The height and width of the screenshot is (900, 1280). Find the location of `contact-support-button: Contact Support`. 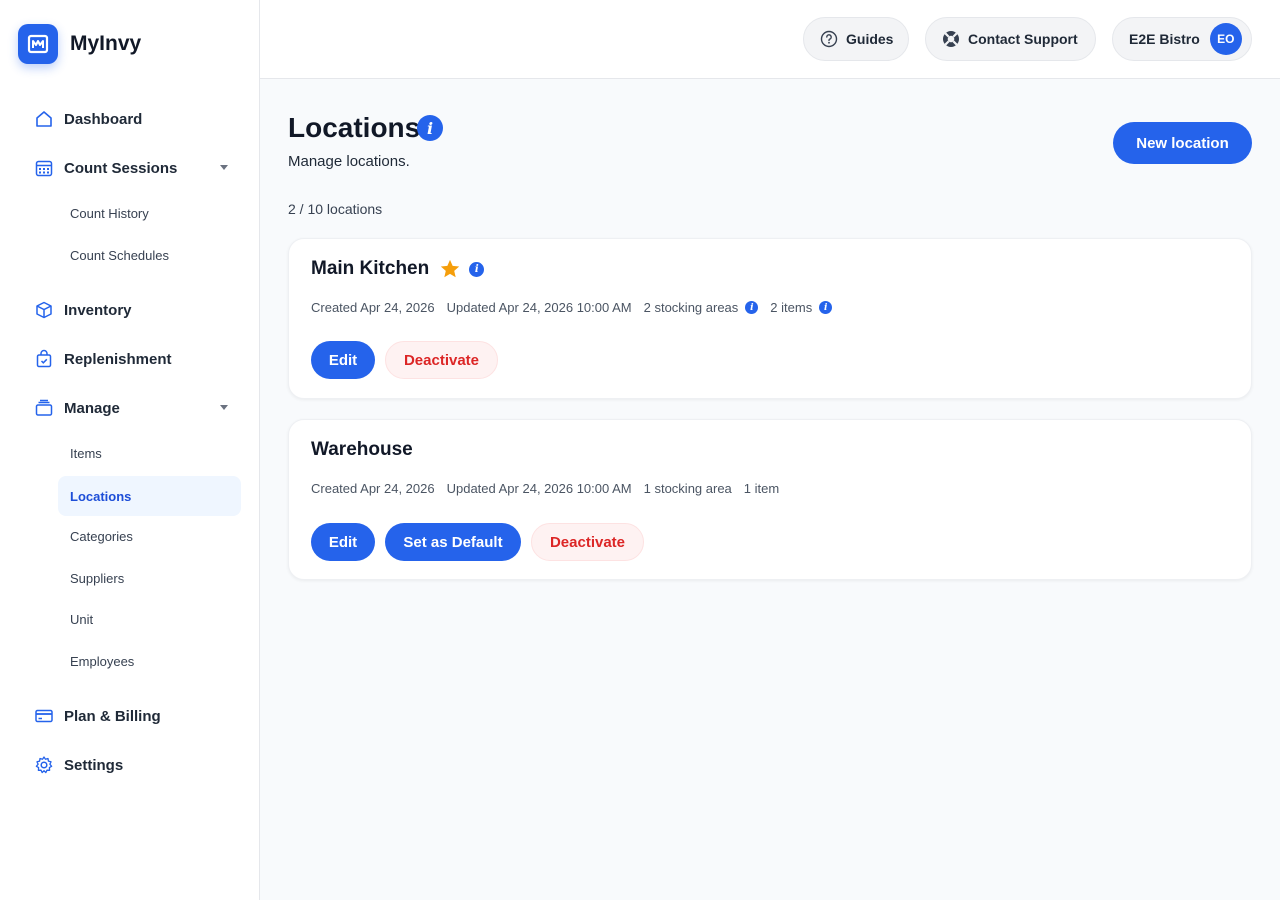

contact-support-button: Contact Support is located at coordinates (1010, 39).